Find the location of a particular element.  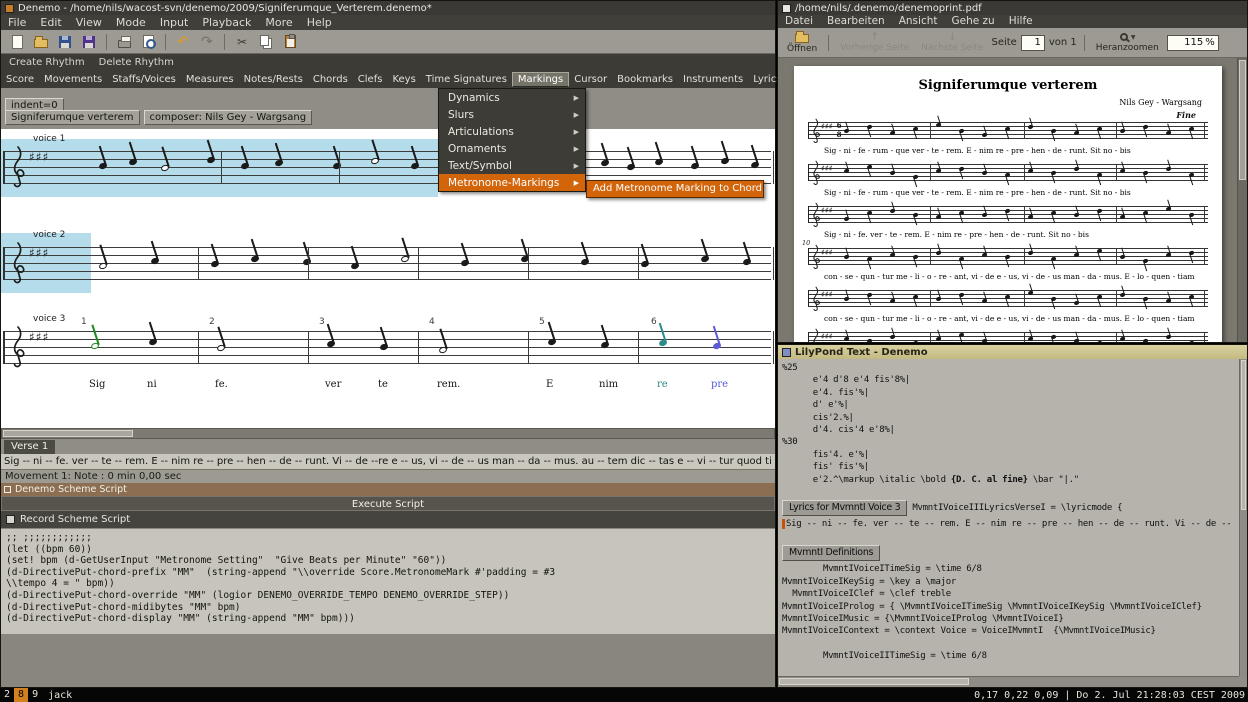

menu-item-text-symbol: Text/Symbol ▶ is located at coordinates (512, 165).